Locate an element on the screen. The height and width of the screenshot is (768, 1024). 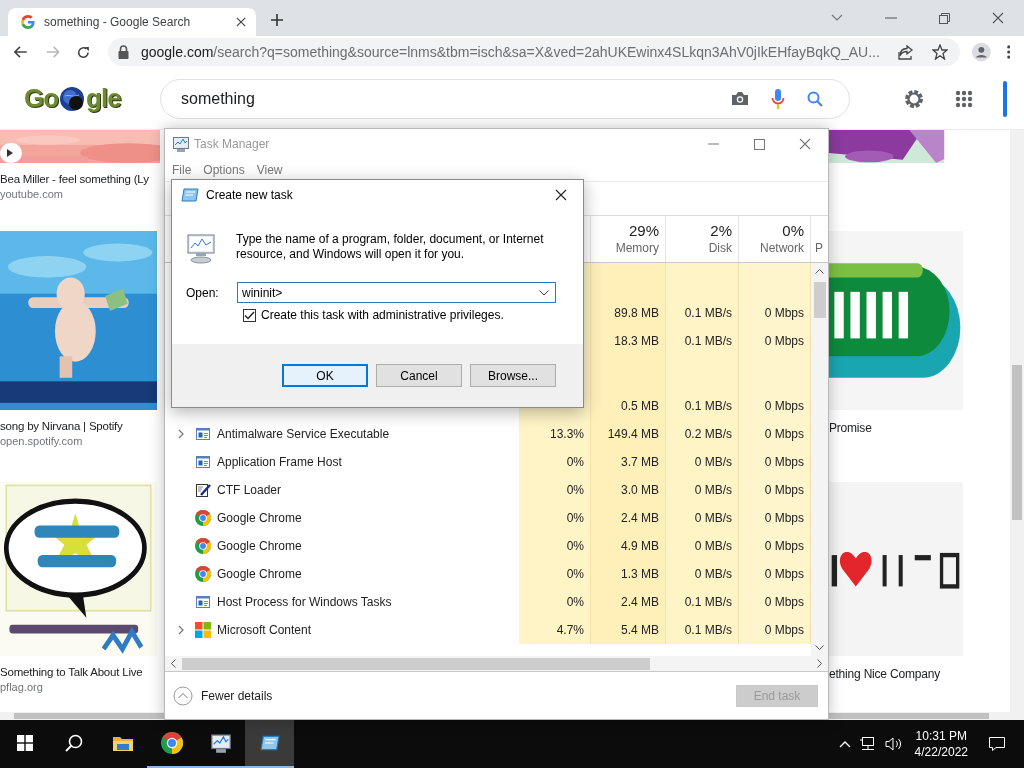
result-title: Bea Miller - feel something (Ly is located at coordinates (82, 179).